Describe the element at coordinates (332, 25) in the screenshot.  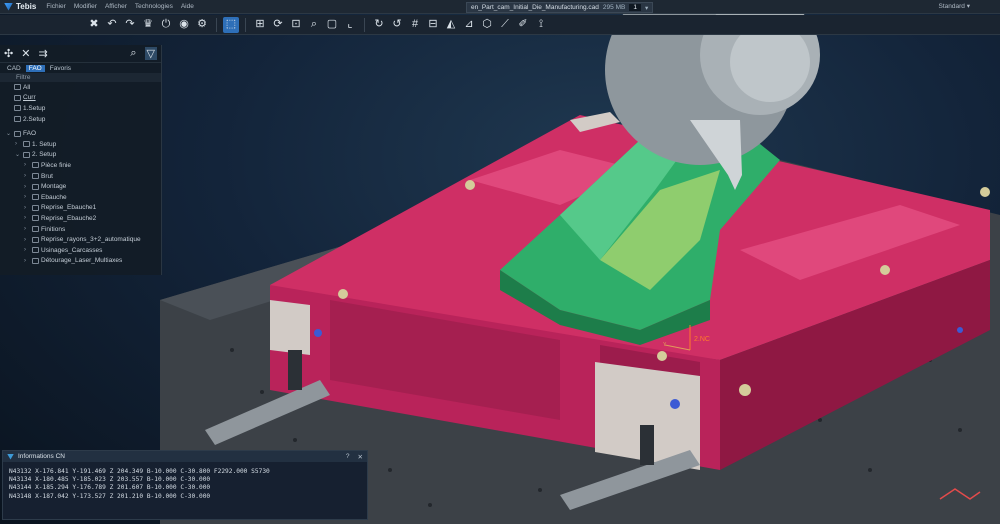
I see `frame-icon: ▢` at that location.